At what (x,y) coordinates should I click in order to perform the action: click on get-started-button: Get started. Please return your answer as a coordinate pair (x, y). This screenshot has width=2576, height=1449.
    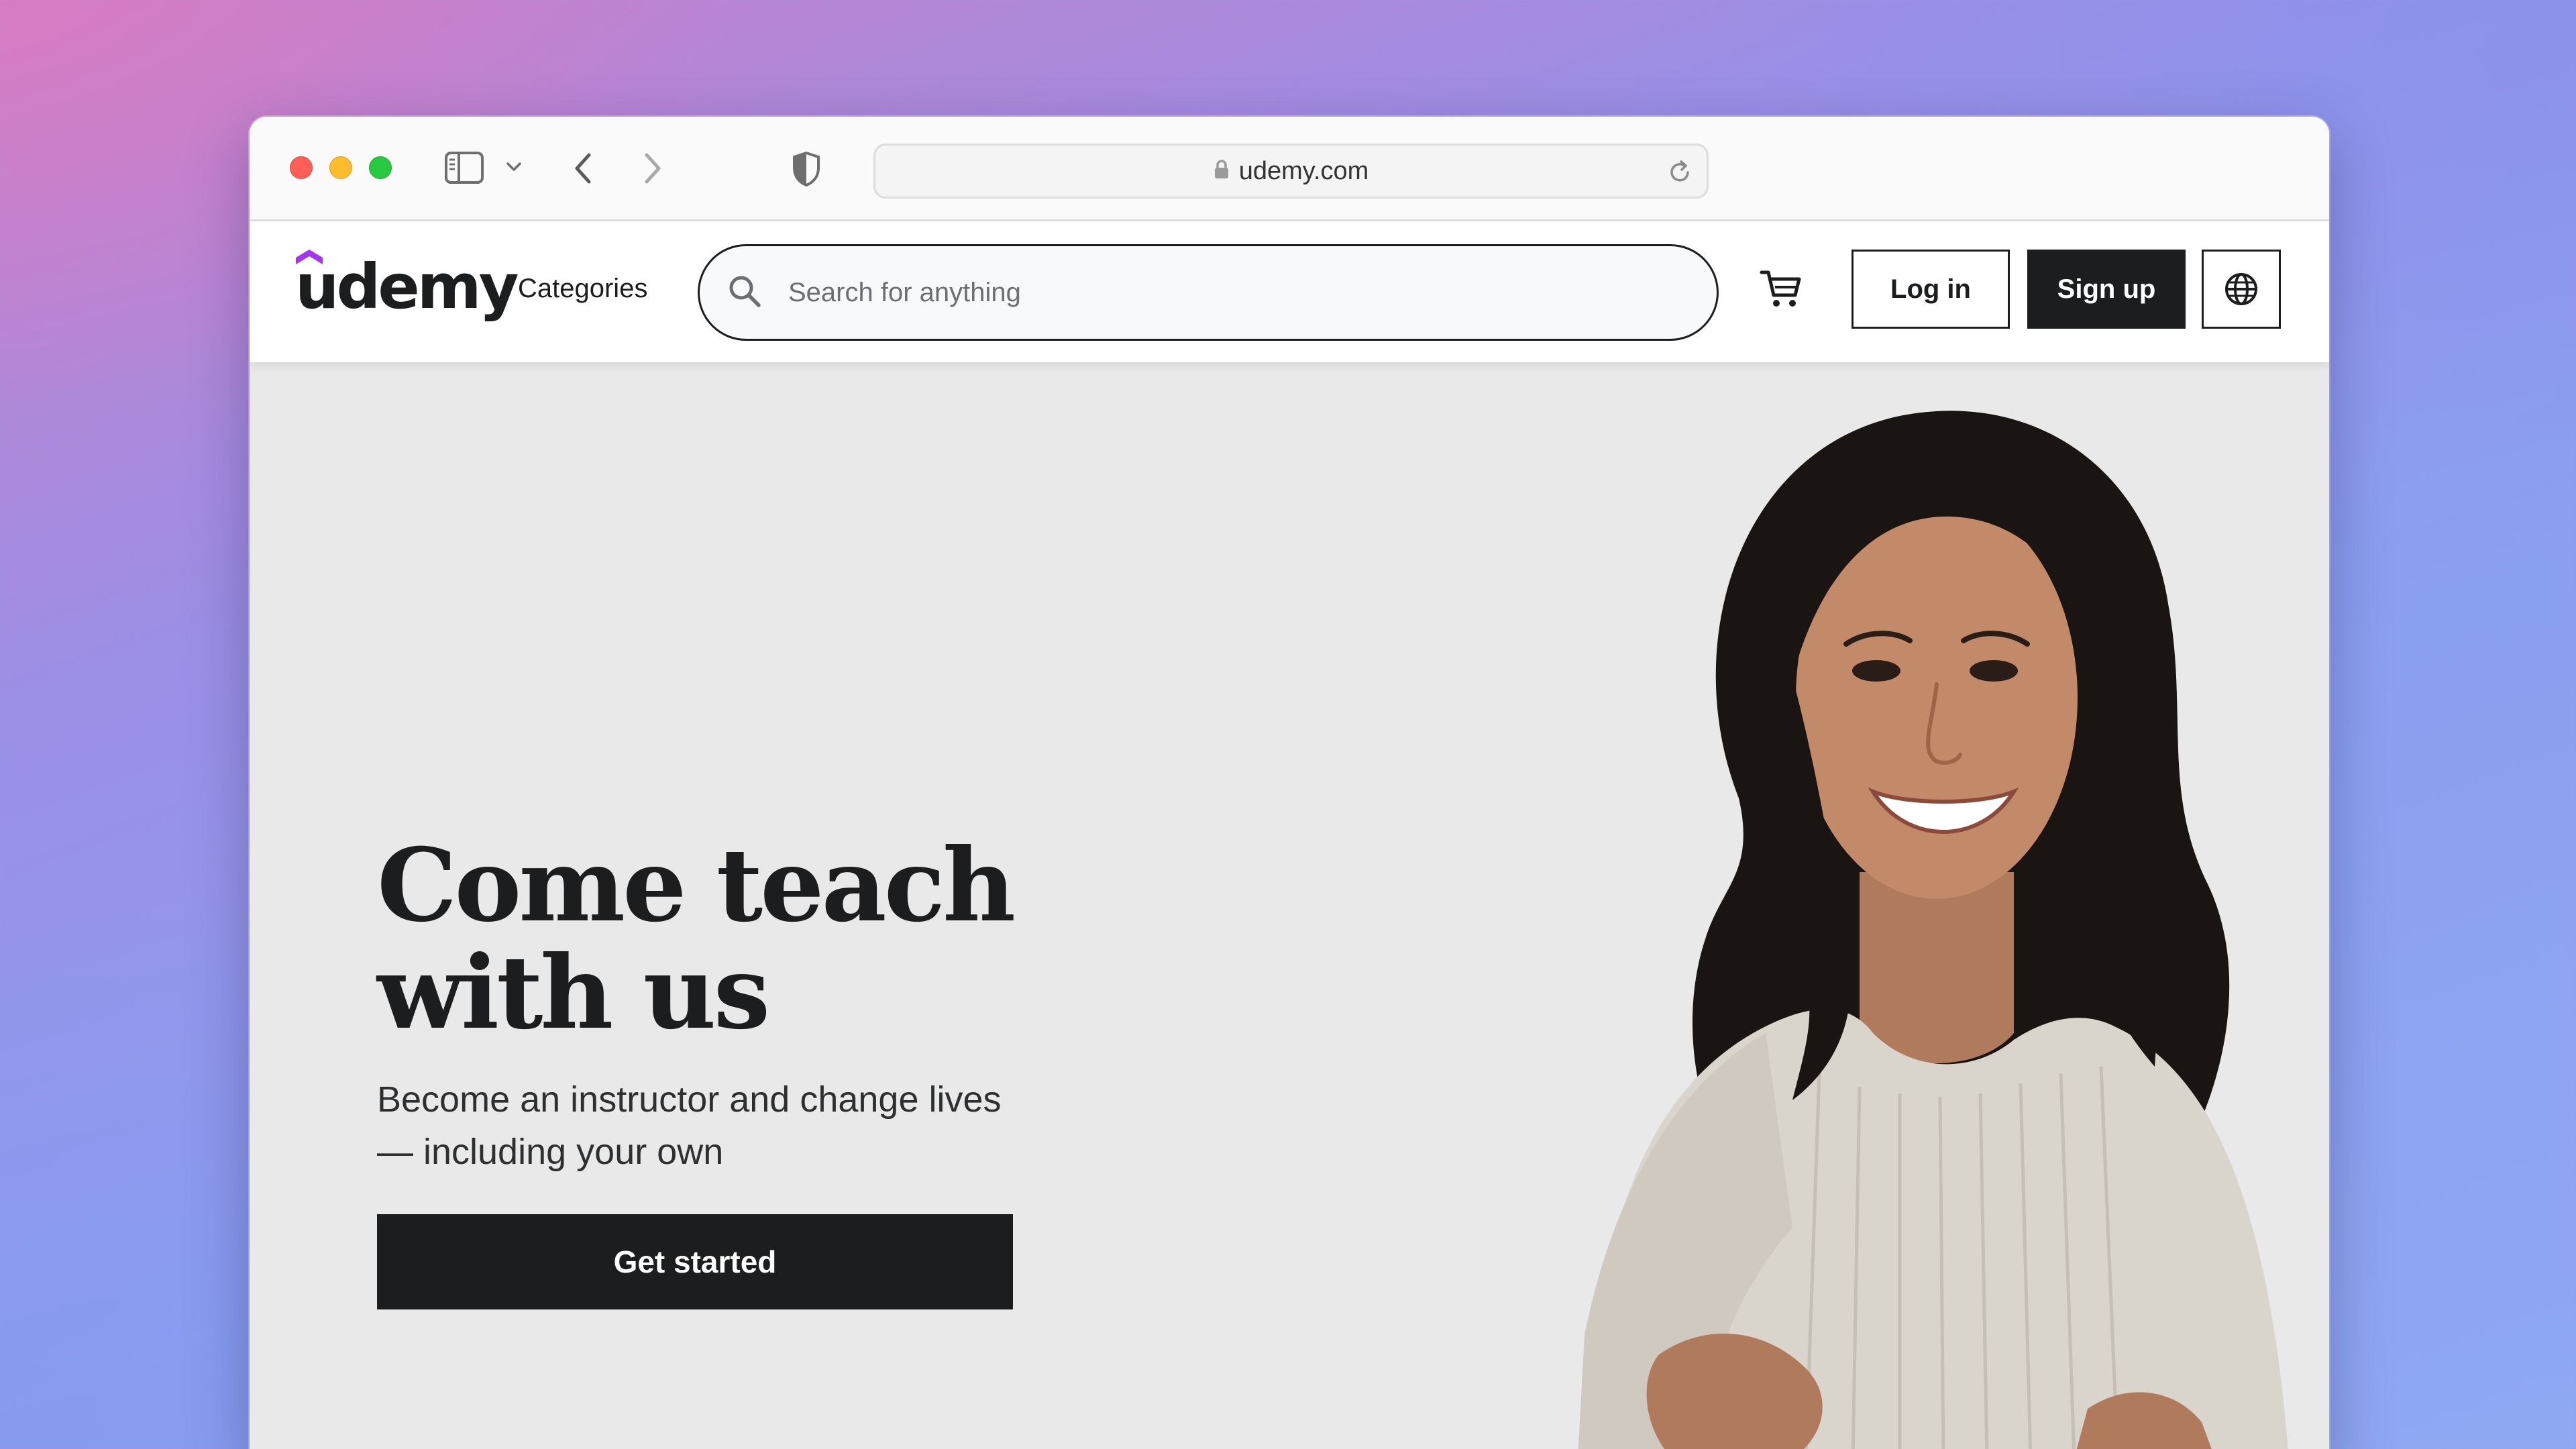
    Looking at the image, I should click on (695, 1261).